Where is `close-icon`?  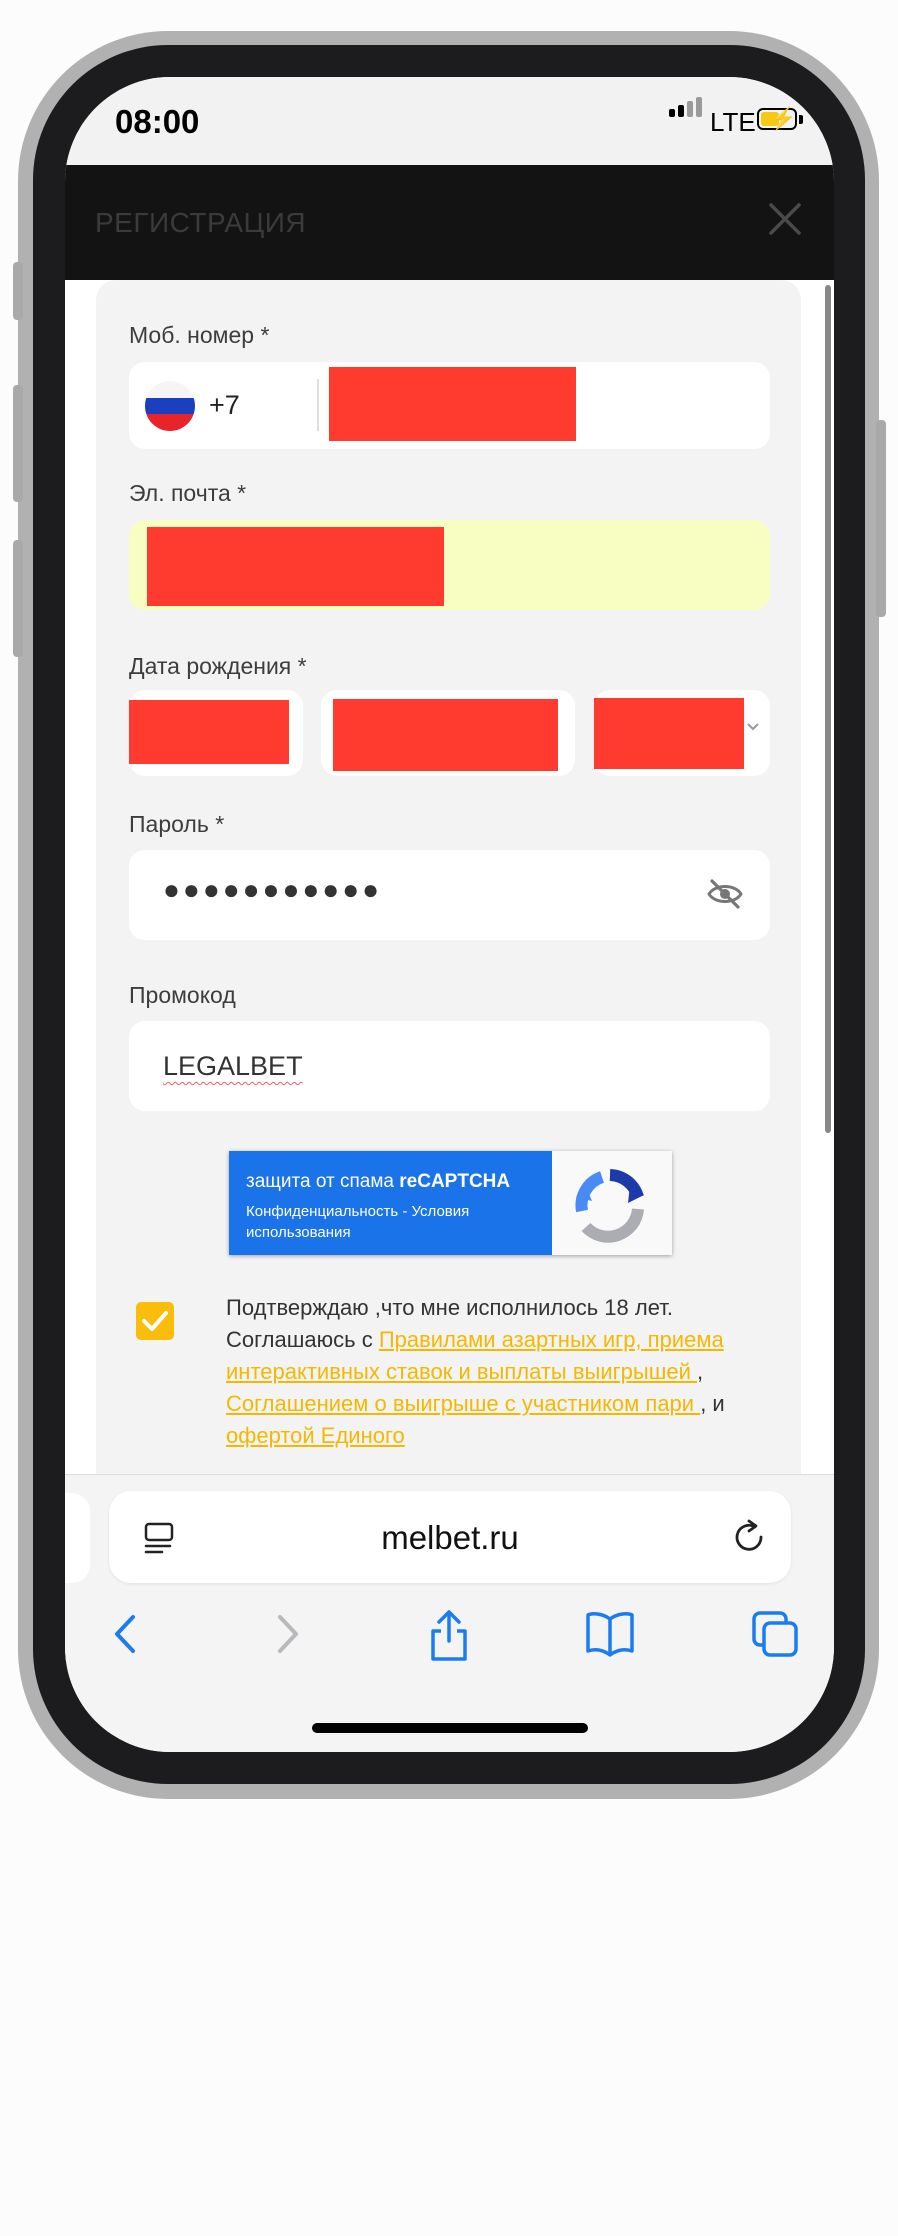 close-icon is located at coordinates (785, 219).